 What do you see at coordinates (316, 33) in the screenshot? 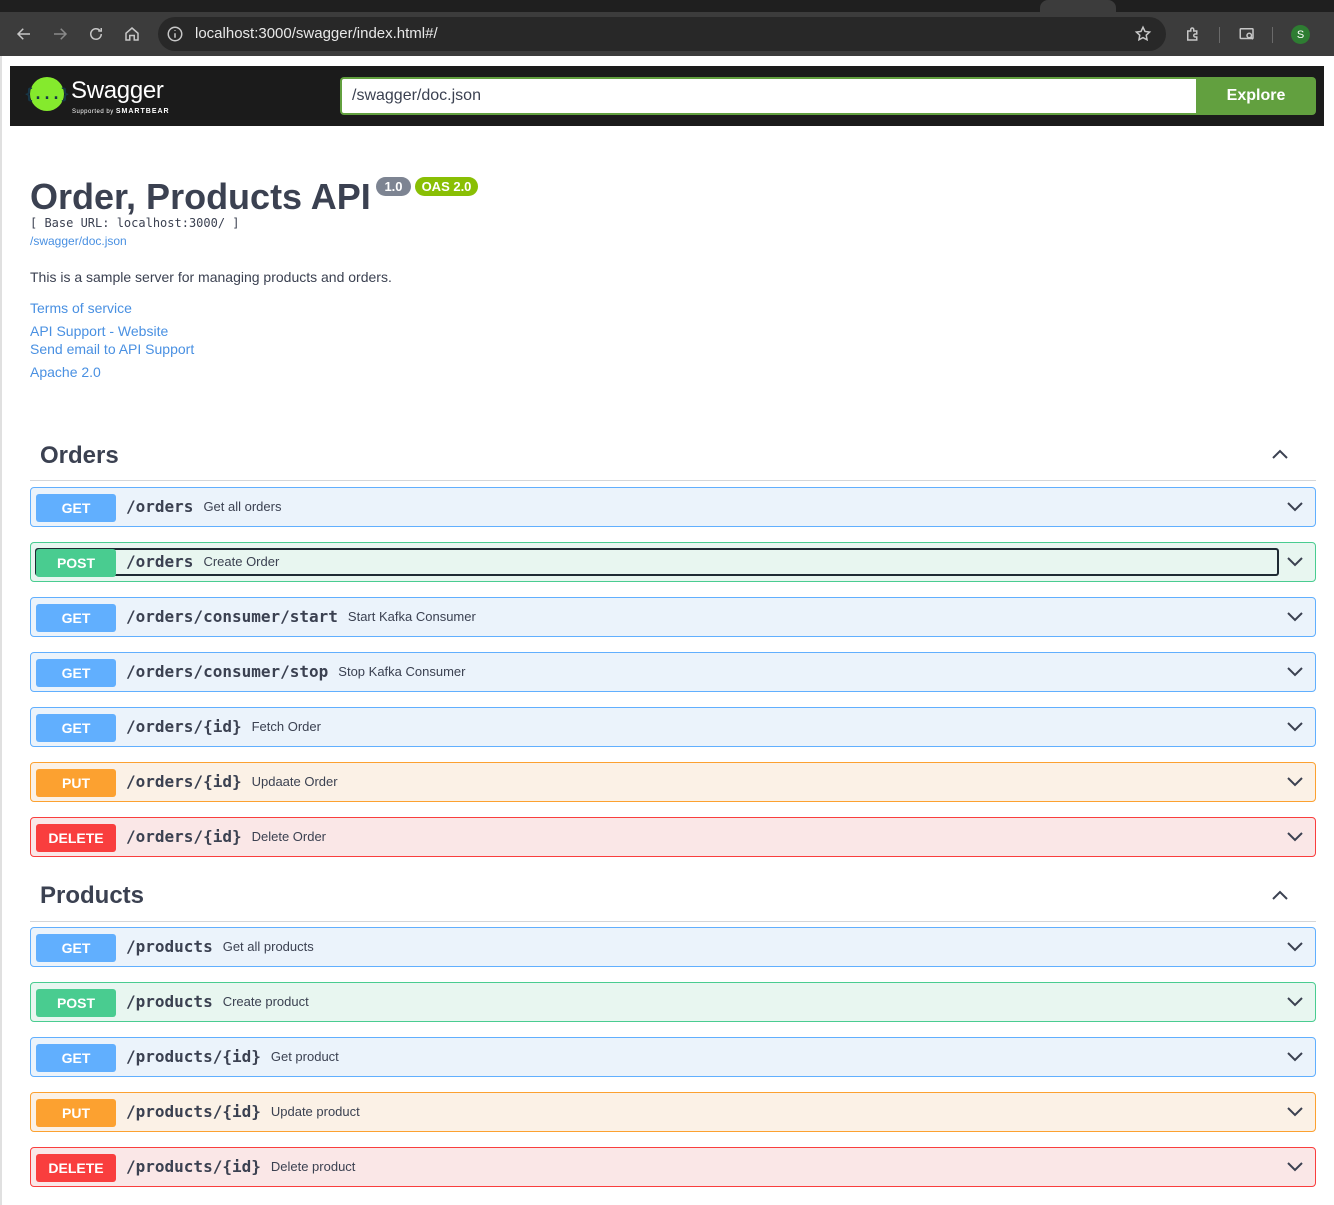
I see `address-url: localhost:3000/swagger/index.html#/` at bounding box center [316, 33].